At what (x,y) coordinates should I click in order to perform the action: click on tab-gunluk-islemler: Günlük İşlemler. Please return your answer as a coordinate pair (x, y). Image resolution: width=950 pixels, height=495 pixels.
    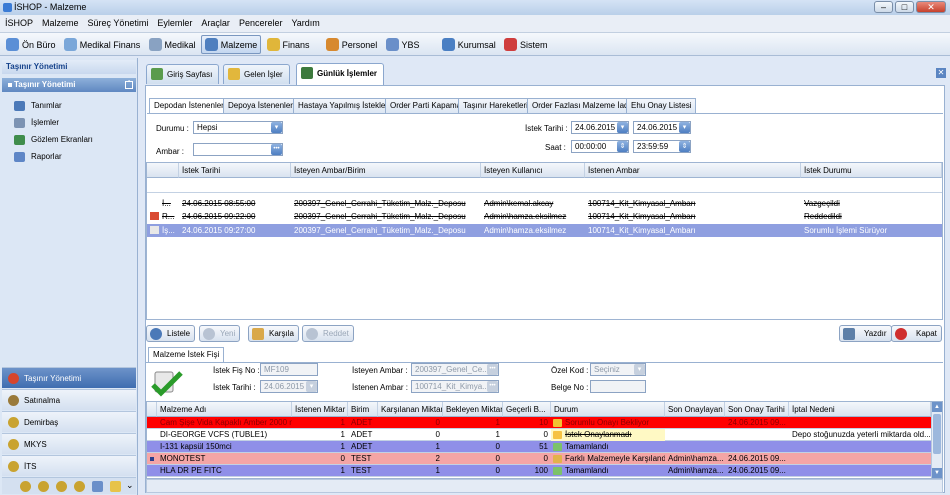
    Looking at the image, I should click on (340, 74).